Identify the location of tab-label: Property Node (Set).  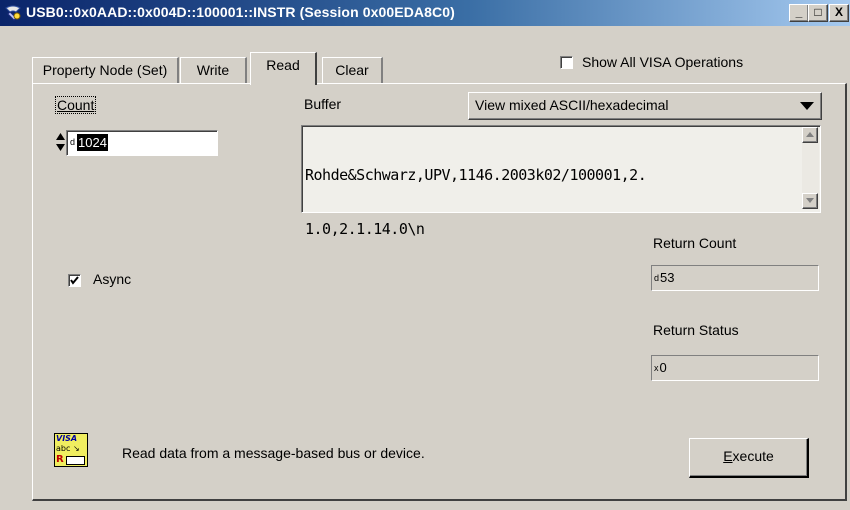
(105, 70).